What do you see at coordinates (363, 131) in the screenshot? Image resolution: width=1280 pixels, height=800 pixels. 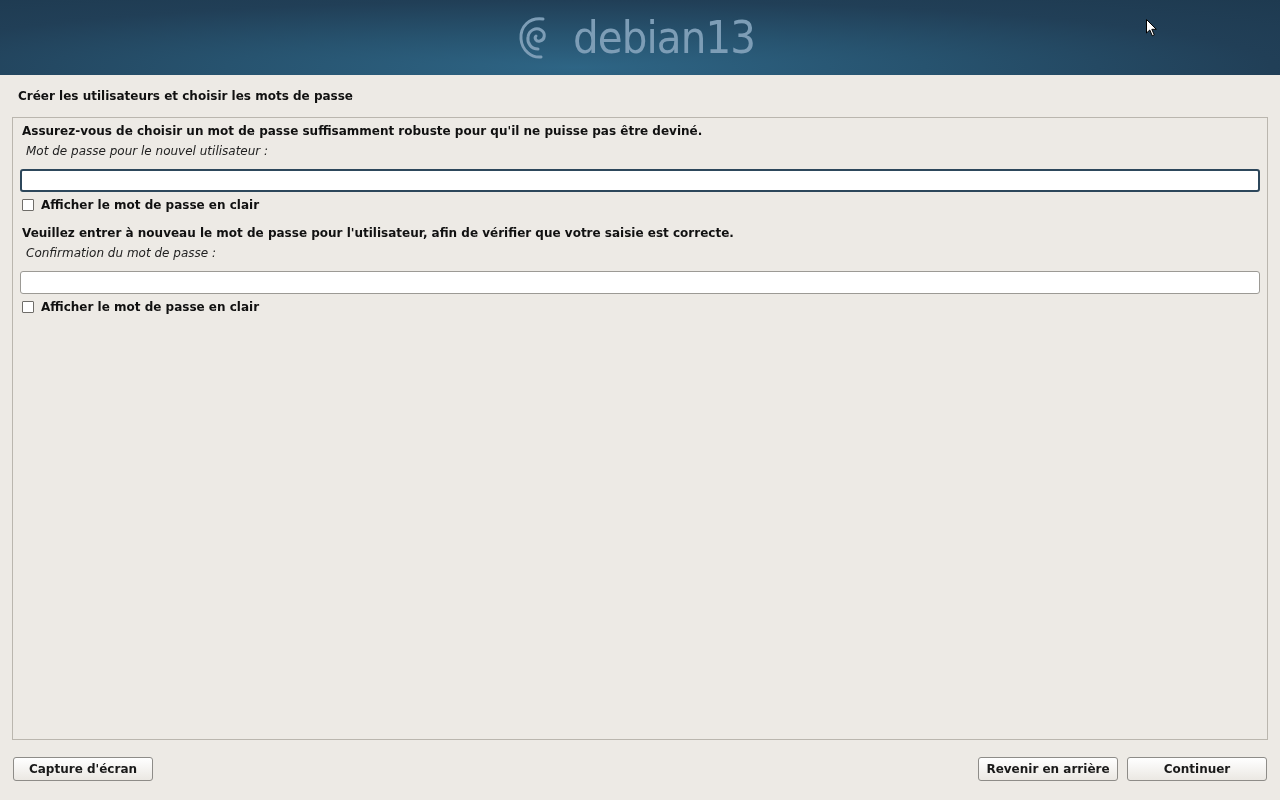 I see `question-description: Assurez-vous de choisir un mot de passe suffisamment robuste pour qu'il ne puisse pas être deviné.` at bounding box center [363, 131].